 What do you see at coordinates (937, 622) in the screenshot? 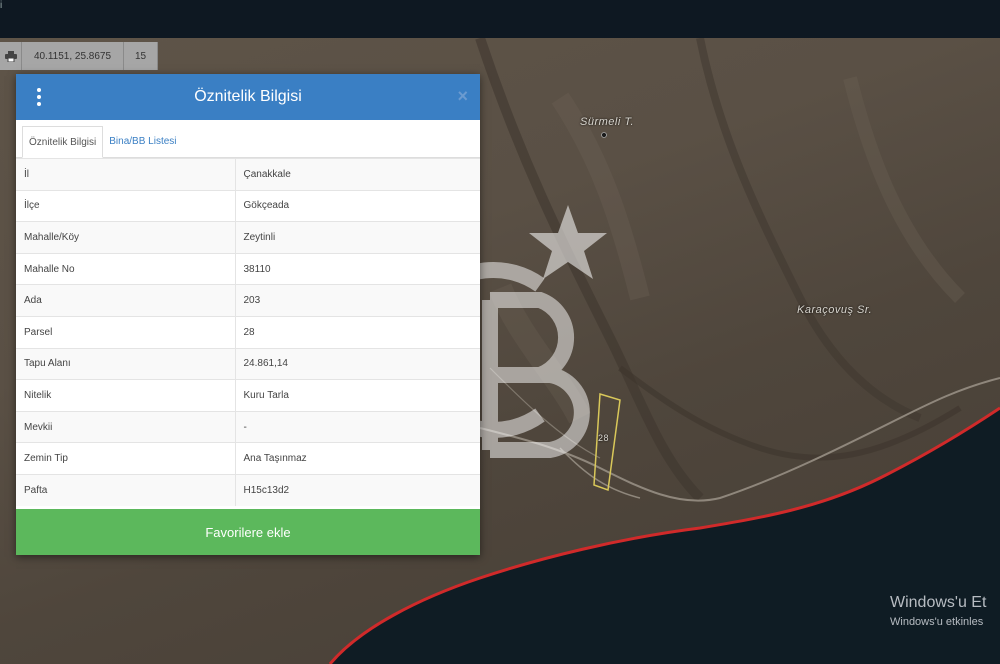
I see `windows-activation-subtitle: Windows'u etkinles` at bounding box center [937, 622].